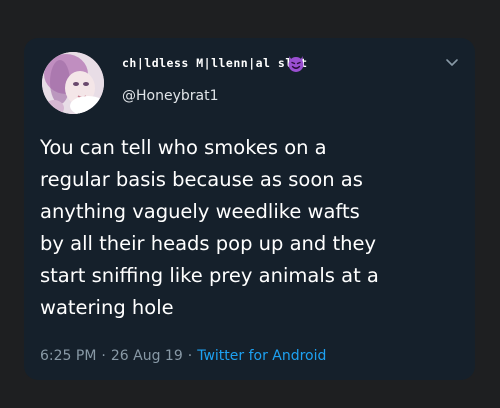  I want to click on tweet-time: 6:25 PM, so click(68, 356).